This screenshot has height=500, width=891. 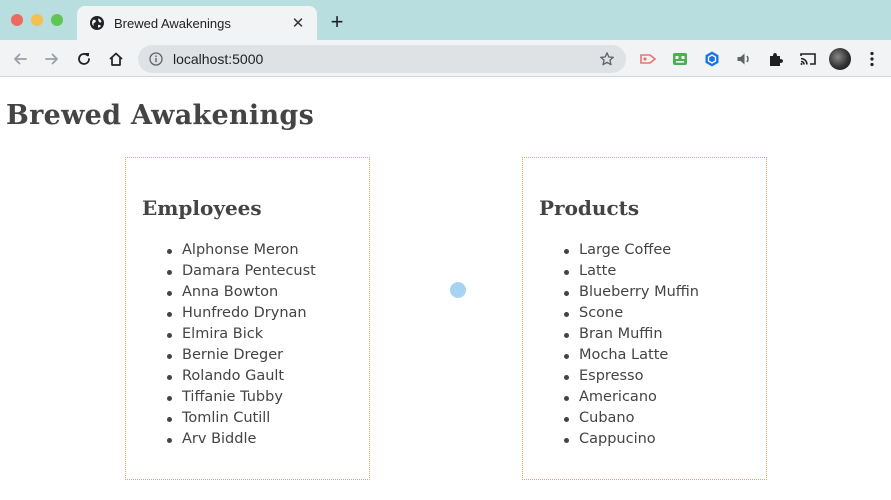 I want to click on list-item: Latte, so click(x=630, y=271).